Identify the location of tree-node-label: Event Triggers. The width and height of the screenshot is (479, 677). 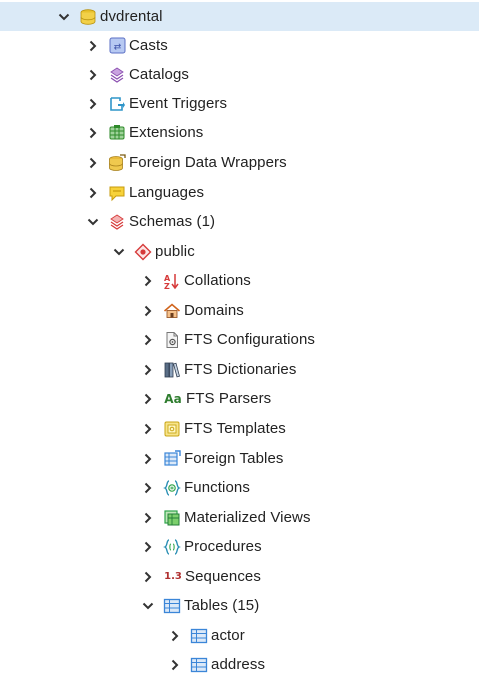
(178, 103).